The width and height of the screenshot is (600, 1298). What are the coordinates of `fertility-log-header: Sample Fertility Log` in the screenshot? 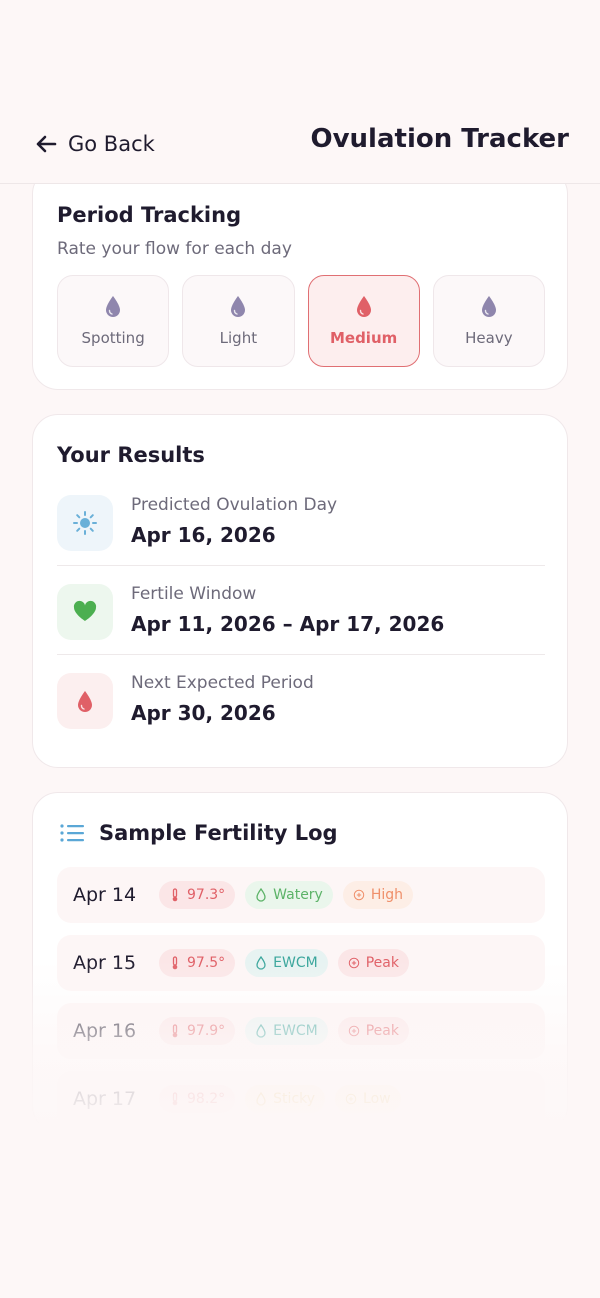 It's located at (198, 833).